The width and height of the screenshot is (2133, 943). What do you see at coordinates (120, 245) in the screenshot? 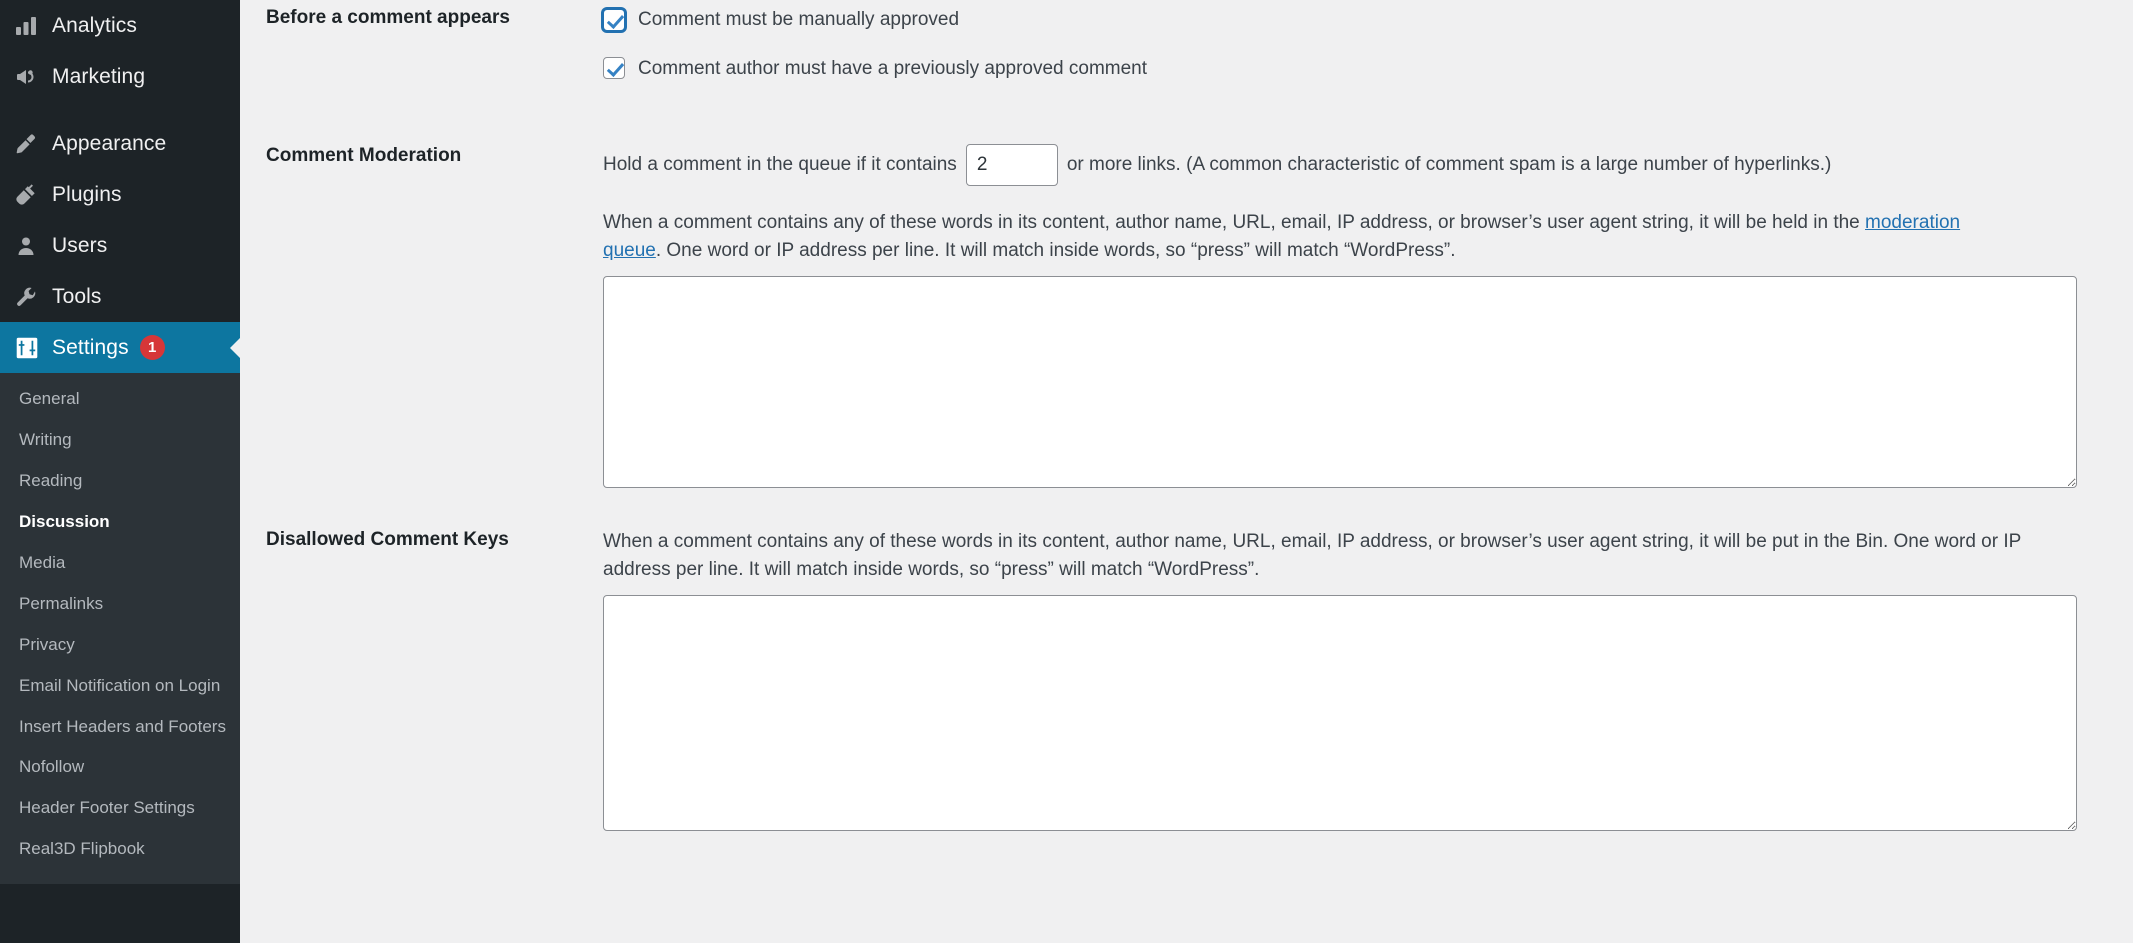
I see `sidebar-item-users: Users` at bounding box center [120, 245].